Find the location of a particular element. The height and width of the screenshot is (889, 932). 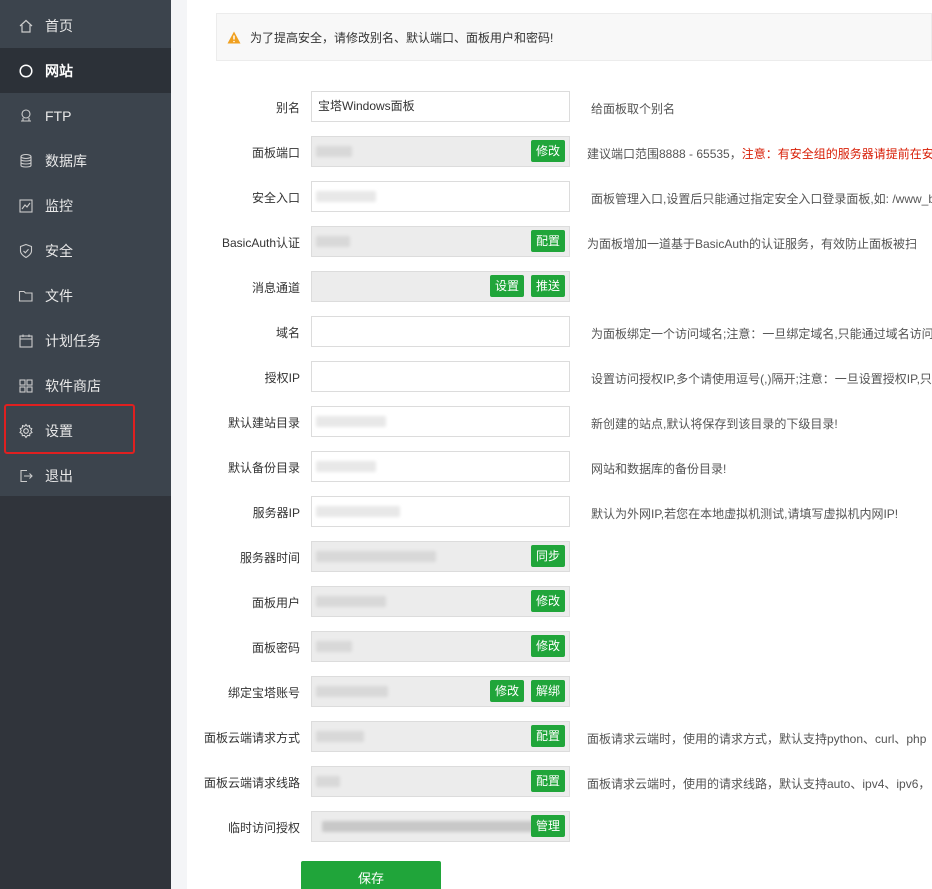

save-button: 保存 is located at coordinates (371, 875).